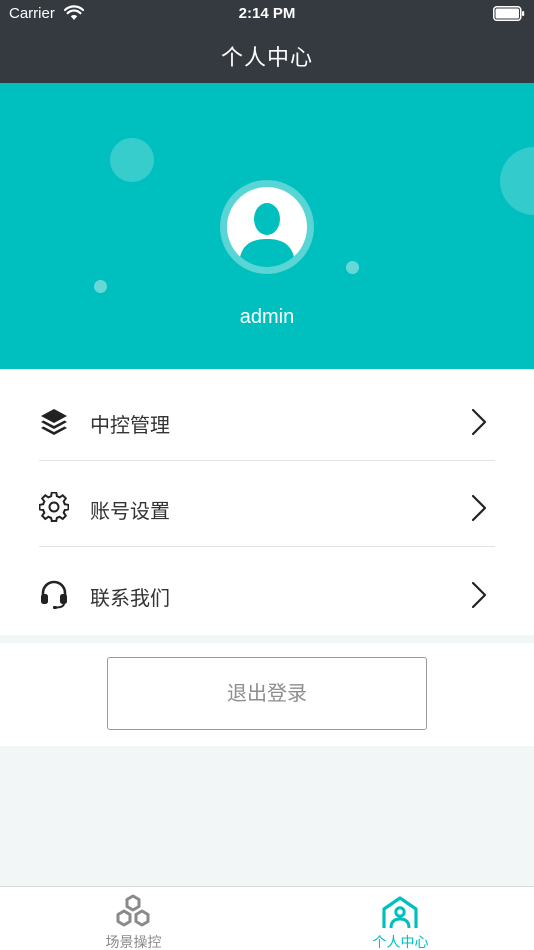 This screenshot has width=534, height=950. What do you see at coordinates (133, 910) in the screenshot?
I see `hexagons-icon` at bounding box center [133, 910].